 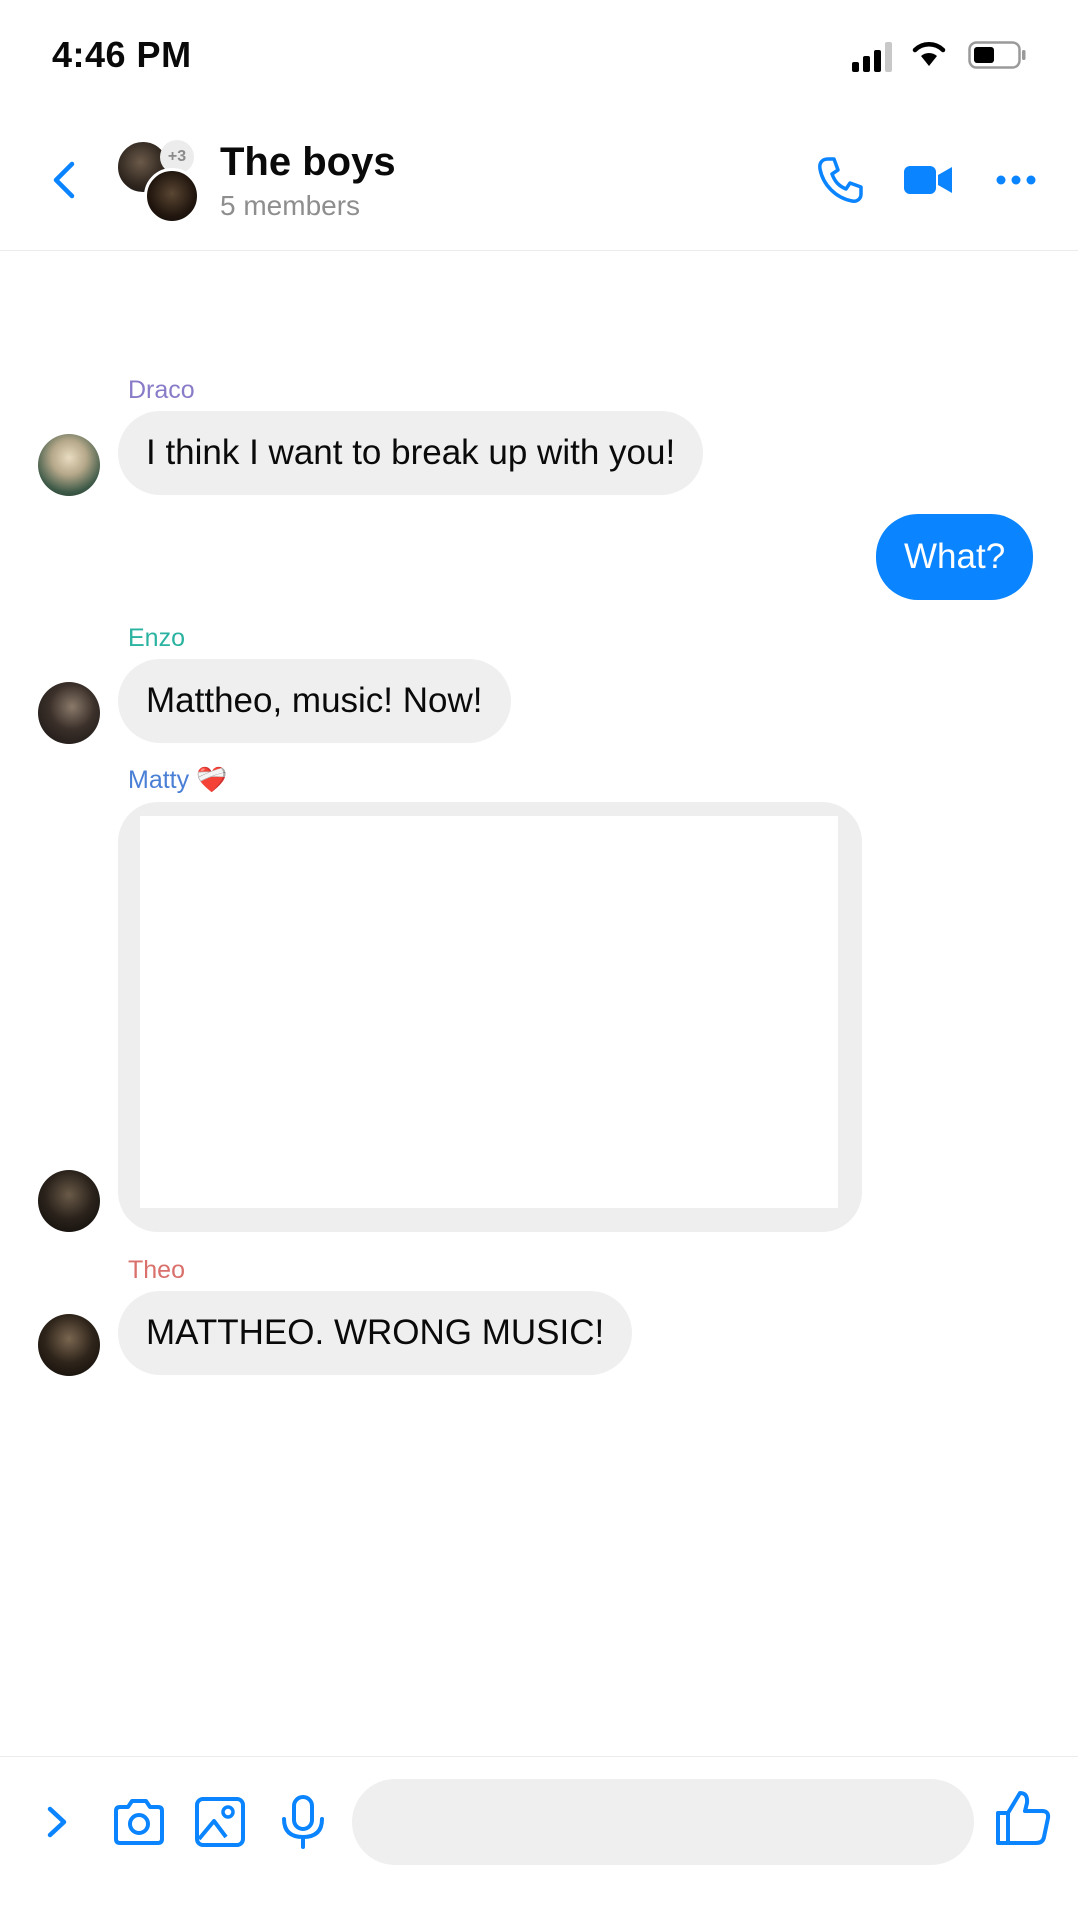 I want to click on group-avatar: +3, so click(x=161, y=185).